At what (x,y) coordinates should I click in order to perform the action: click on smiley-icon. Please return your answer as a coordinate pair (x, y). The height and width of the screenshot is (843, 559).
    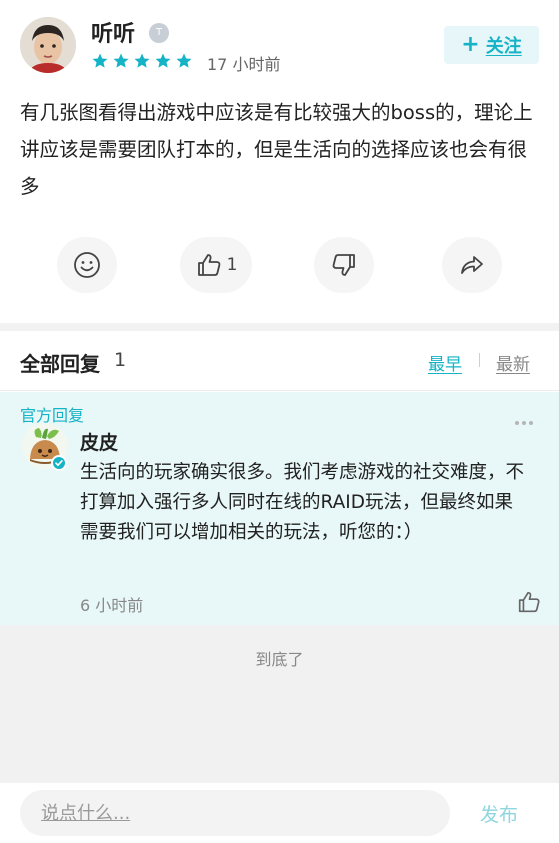
    Looking at the image, I should click on (87, 265).